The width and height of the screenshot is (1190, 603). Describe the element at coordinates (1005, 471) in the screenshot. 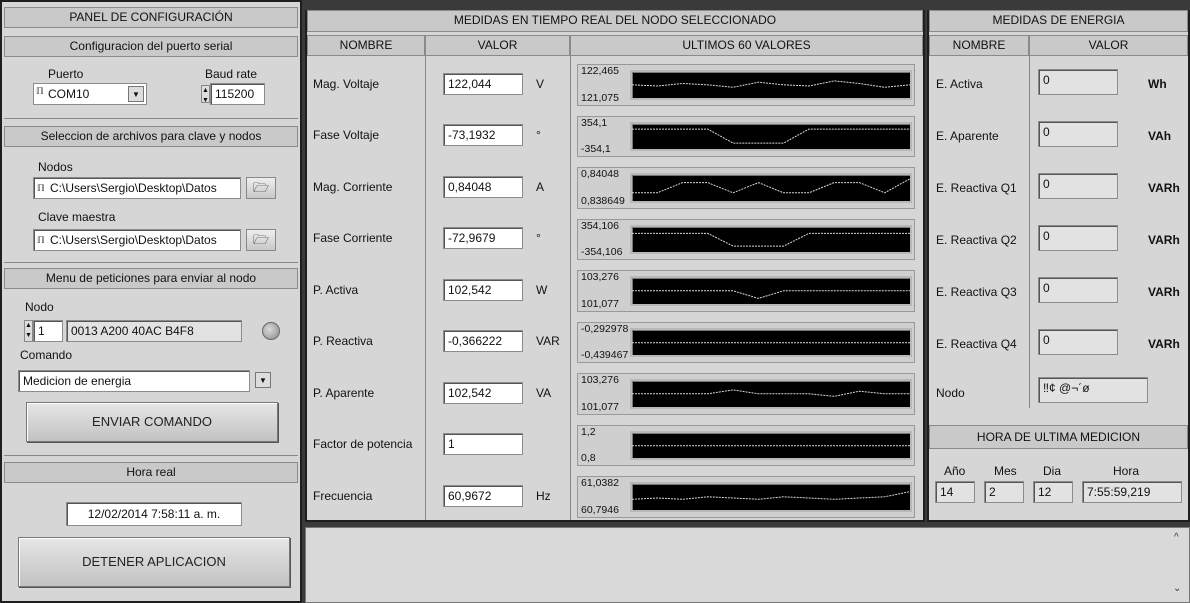

I see `month-label: Mes` at that location.